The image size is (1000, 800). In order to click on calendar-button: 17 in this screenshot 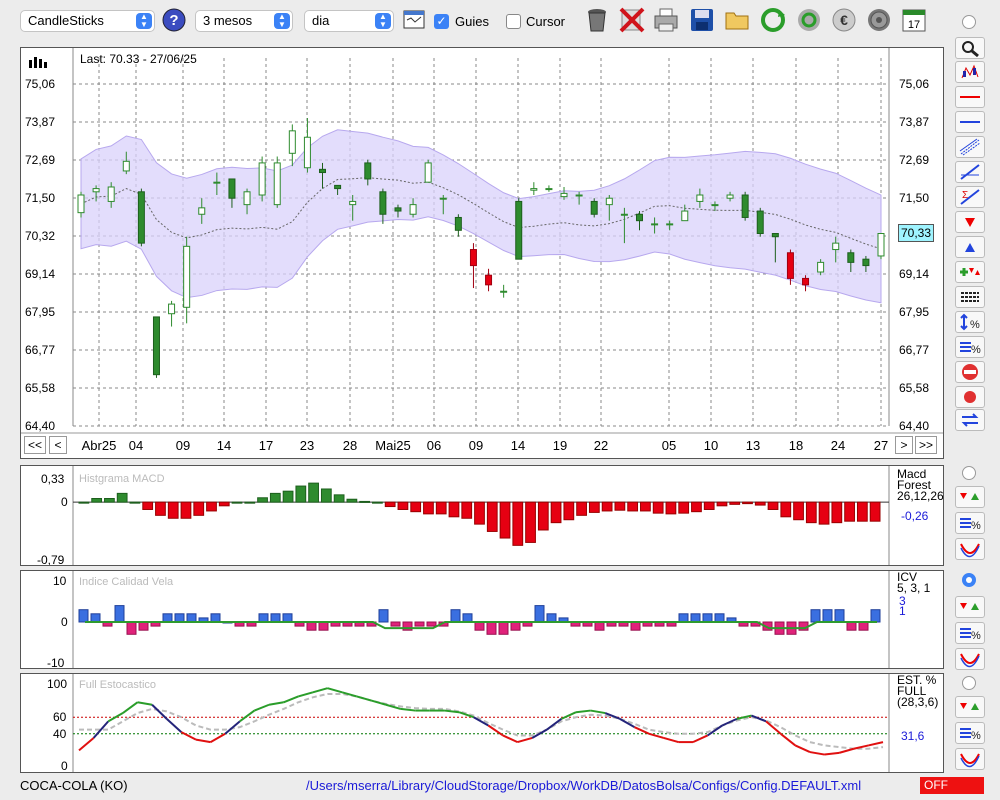, I will do `click(914, 20)`.